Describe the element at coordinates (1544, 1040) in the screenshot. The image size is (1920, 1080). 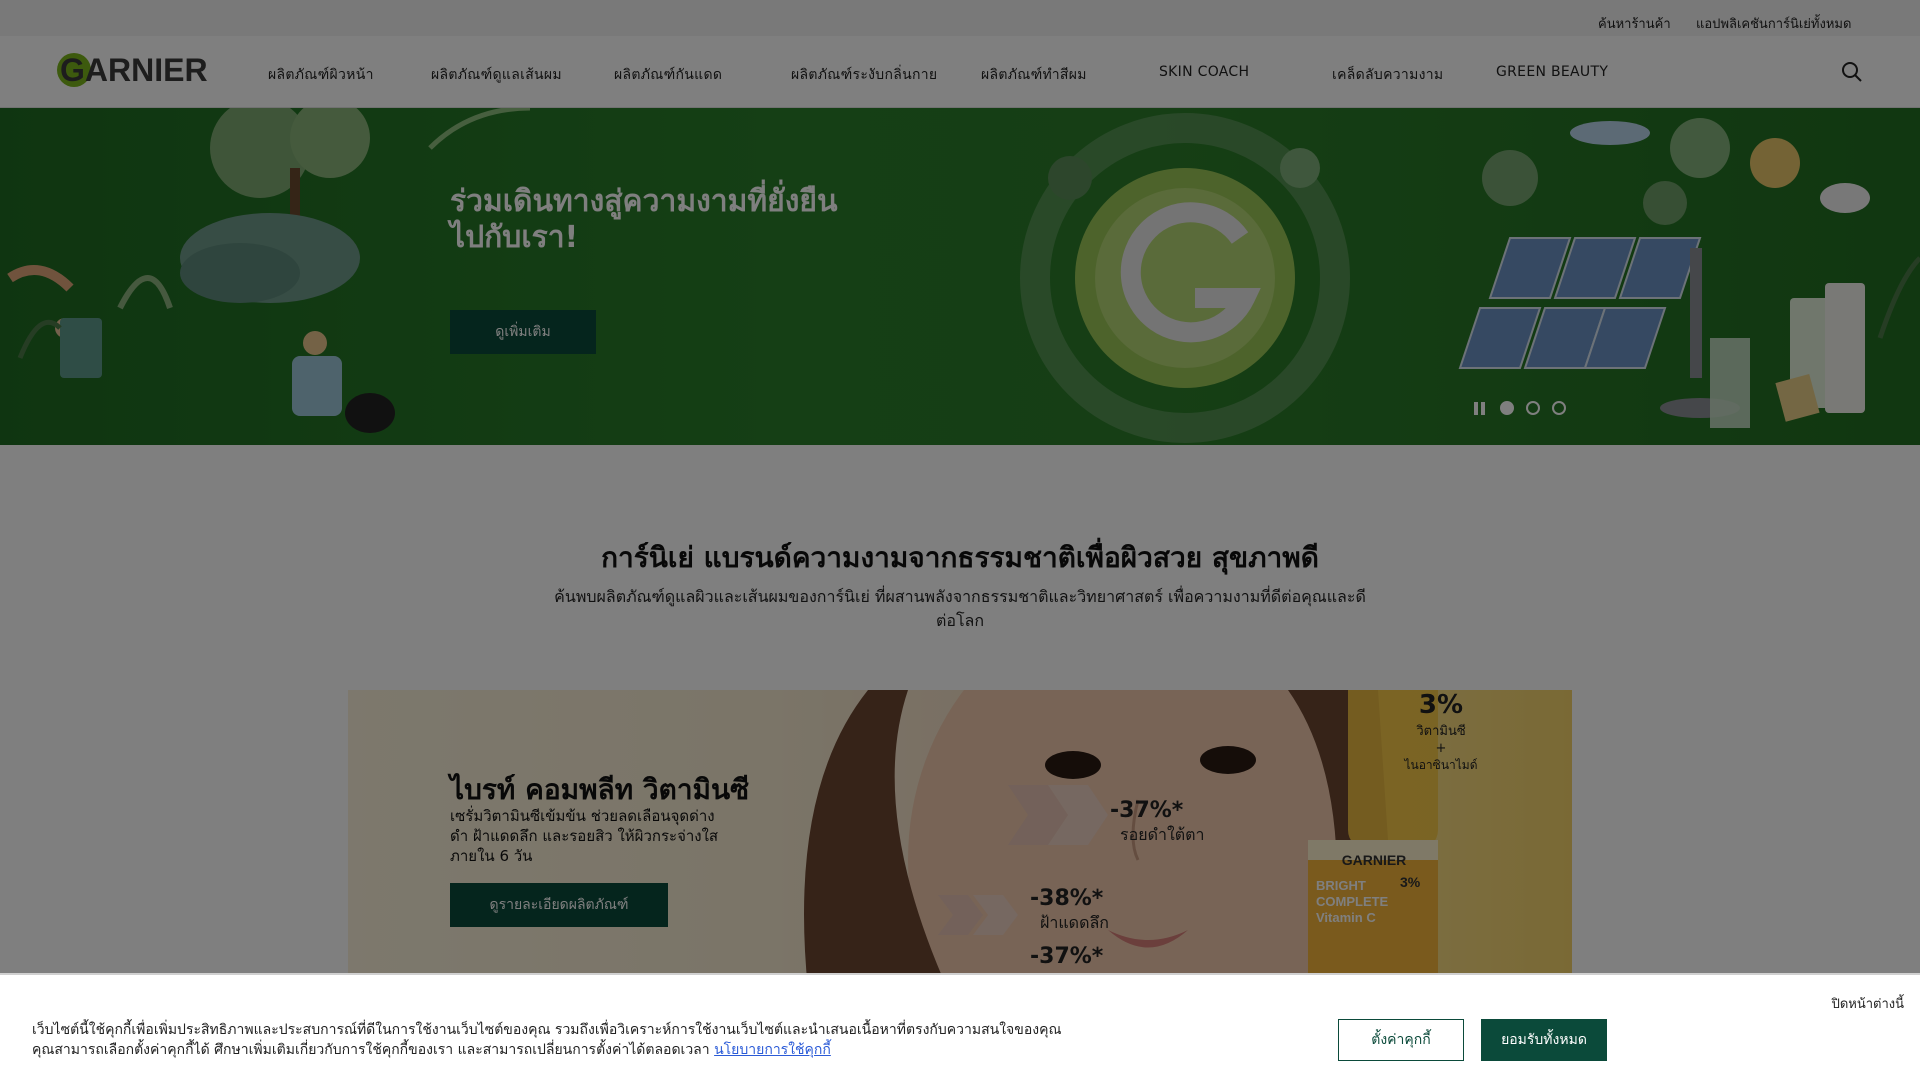
I see `cookie-accept-button: ยอมรับทั้งหมด` at that location.